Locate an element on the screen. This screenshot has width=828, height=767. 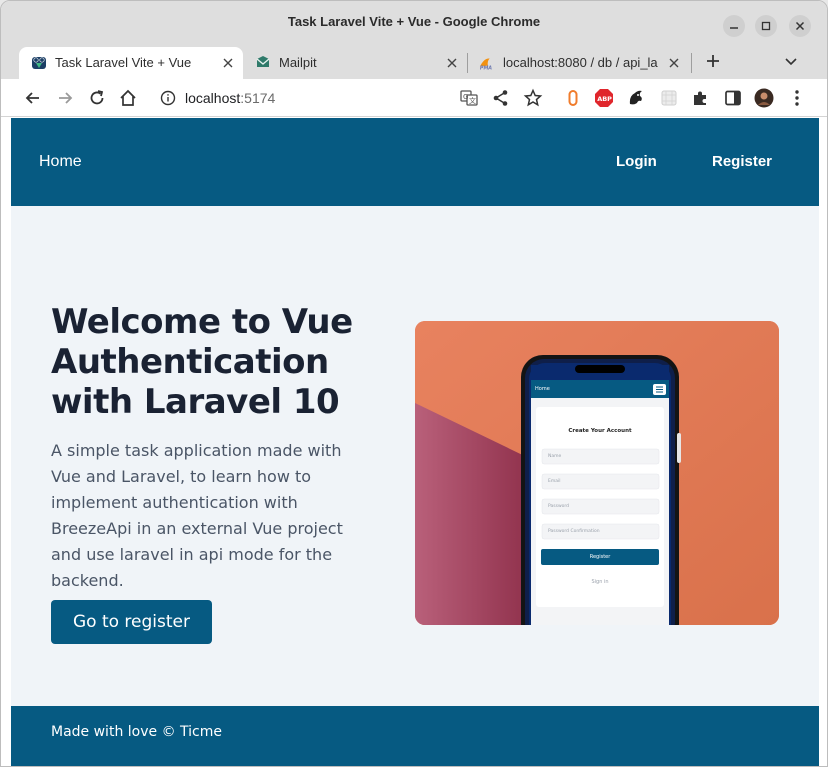
svg-text: 文 is located at coordinates (472, 100).